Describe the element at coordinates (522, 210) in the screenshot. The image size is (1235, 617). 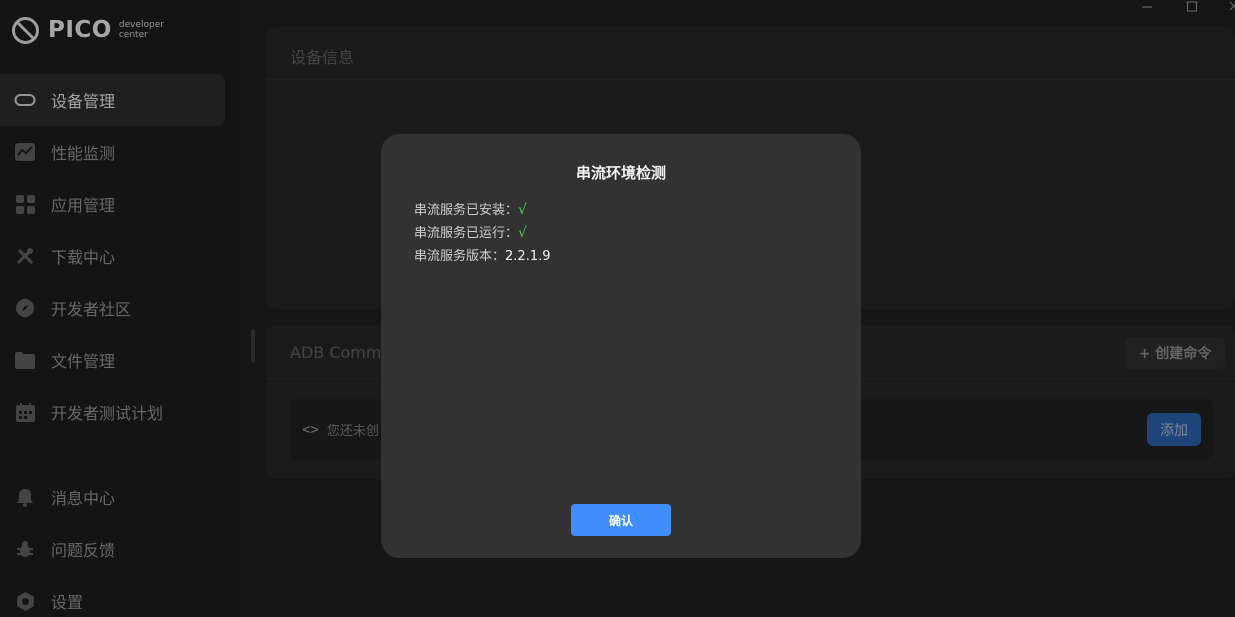
I see `installed-check-icon: √` at that location.